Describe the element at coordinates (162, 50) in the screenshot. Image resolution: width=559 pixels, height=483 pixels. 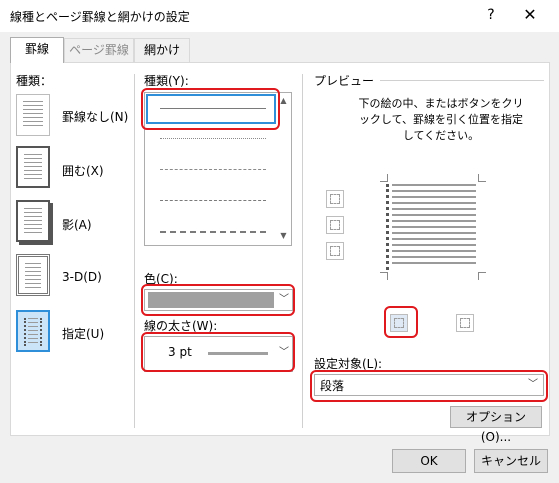
I see `tab-shading: 網かけ` at that location.